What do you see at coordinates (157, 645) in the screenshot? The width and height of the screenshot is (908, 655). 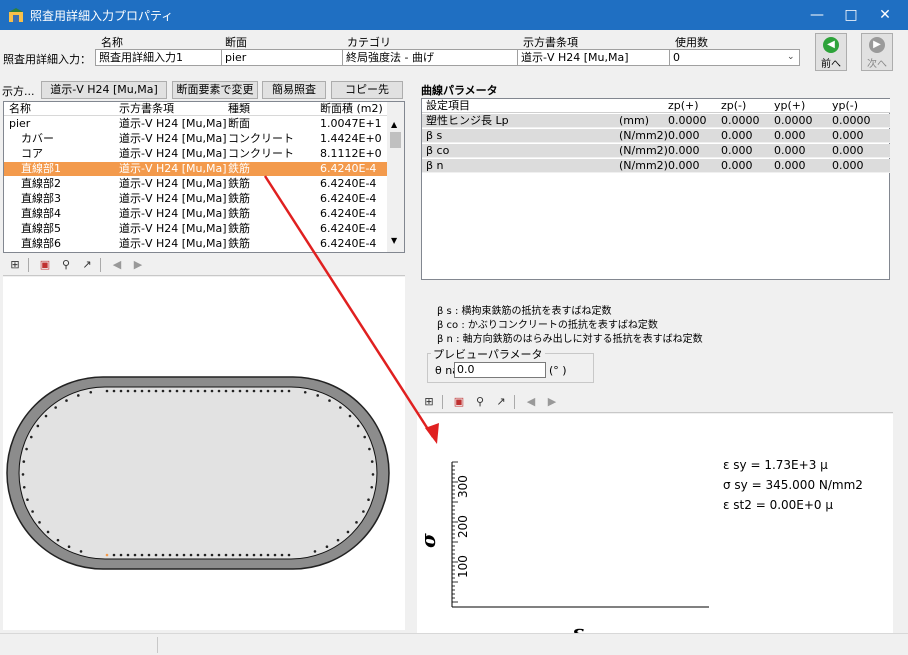 I see `status-separator` at bounding box center [157, 645].